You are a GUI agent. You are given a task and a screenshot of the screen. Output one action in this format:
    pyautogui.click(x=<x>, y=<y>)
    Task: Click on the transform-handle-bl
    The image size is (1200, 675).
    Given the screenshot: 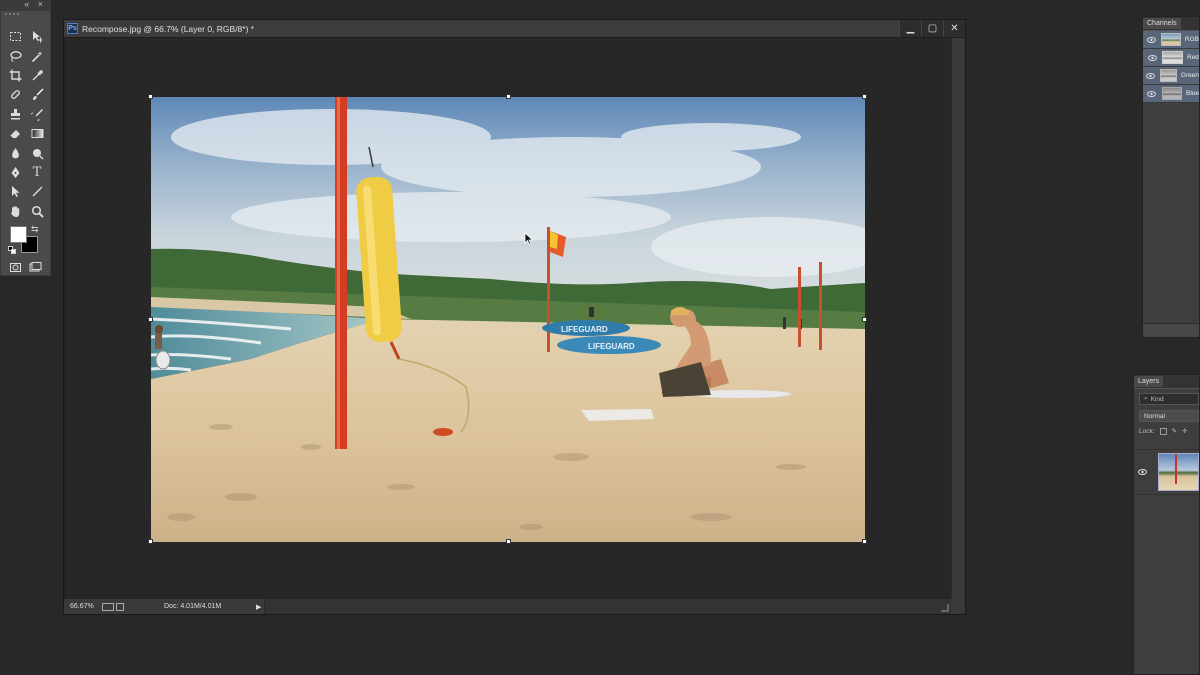 What is the action you would take?
    pyautogui.click(x=150, y=541)
    